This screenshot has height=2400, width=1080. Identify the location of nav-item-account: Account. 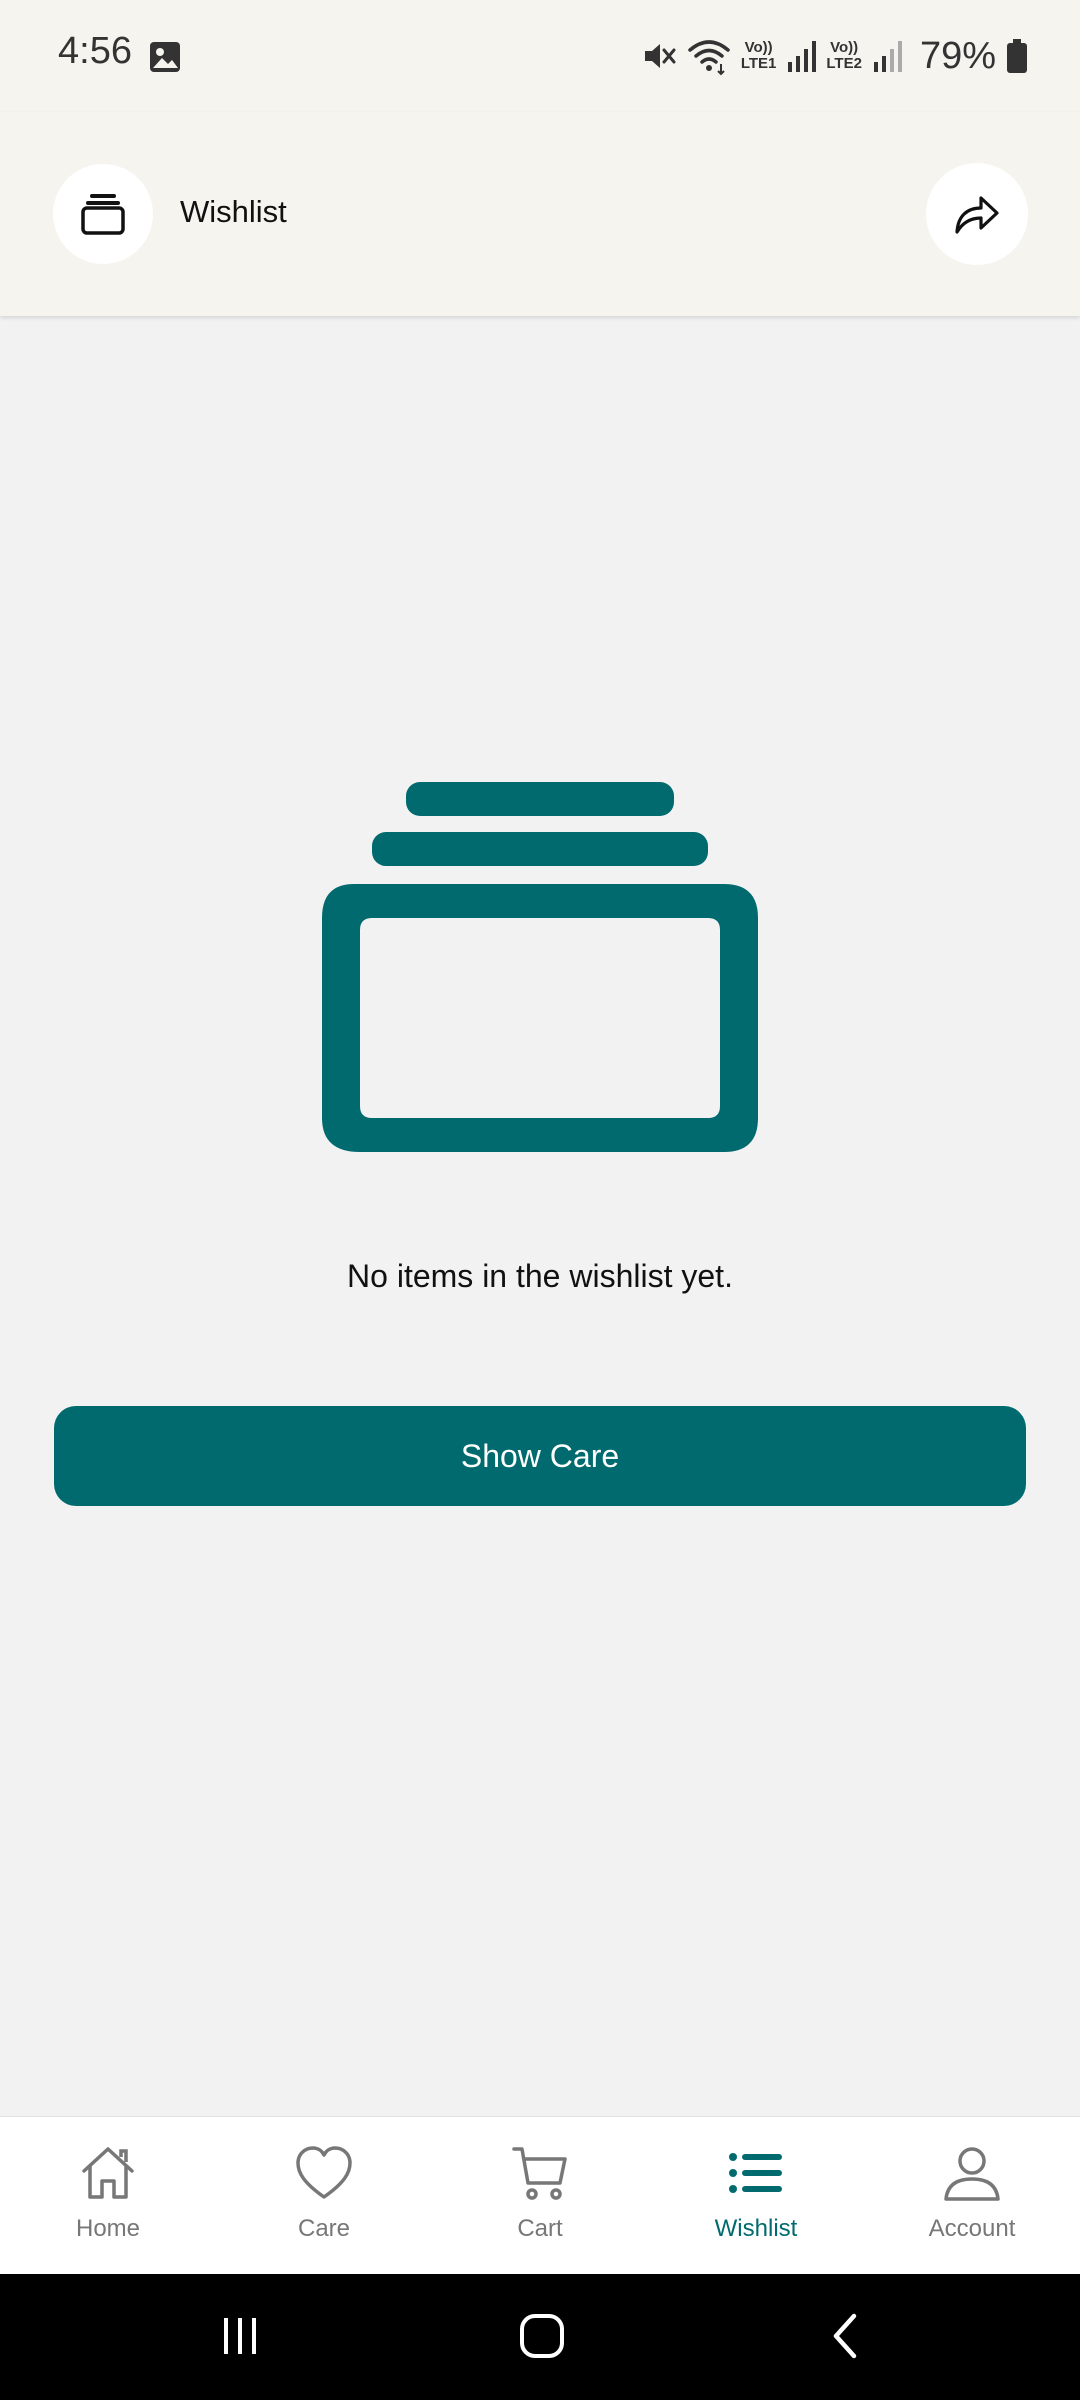
(972, 2196).